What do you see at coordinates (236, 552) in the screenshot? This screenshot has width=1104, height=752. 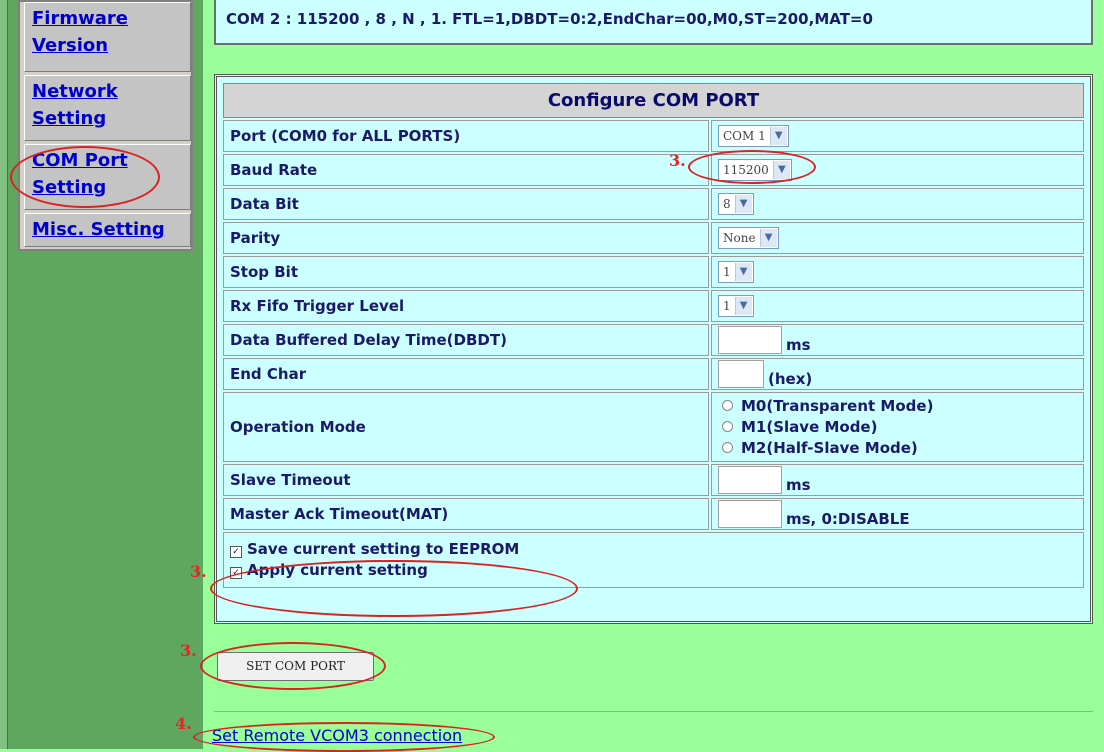 I see `checkbox-checked-icon: ✓` at bounding box center [236, 552].